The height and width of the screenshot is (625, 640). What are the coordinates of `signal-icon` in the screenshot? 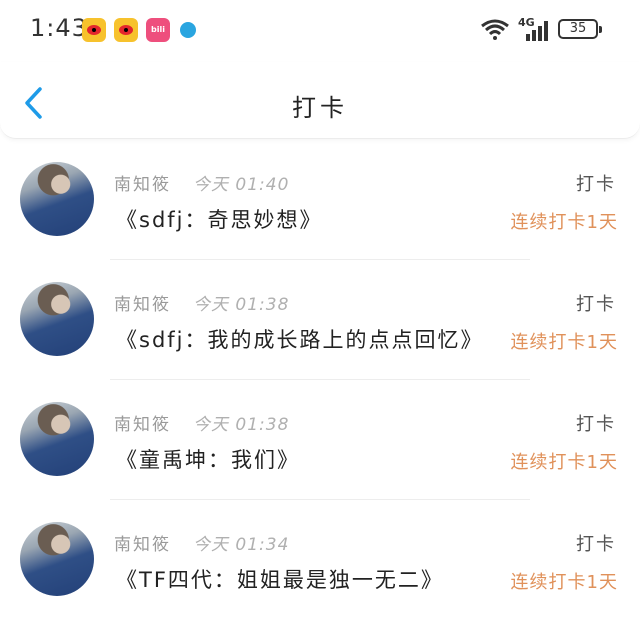 It's located at (537, 31).